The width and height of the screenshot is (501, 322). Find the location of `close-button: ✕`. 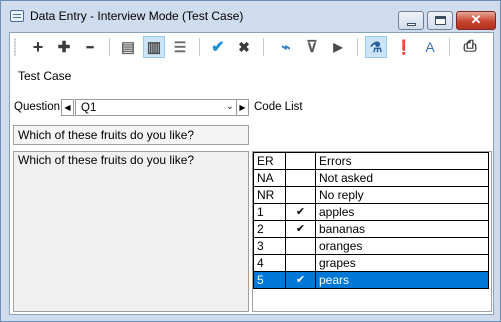

close-button: ✕ is located at coordinates (476, 20).